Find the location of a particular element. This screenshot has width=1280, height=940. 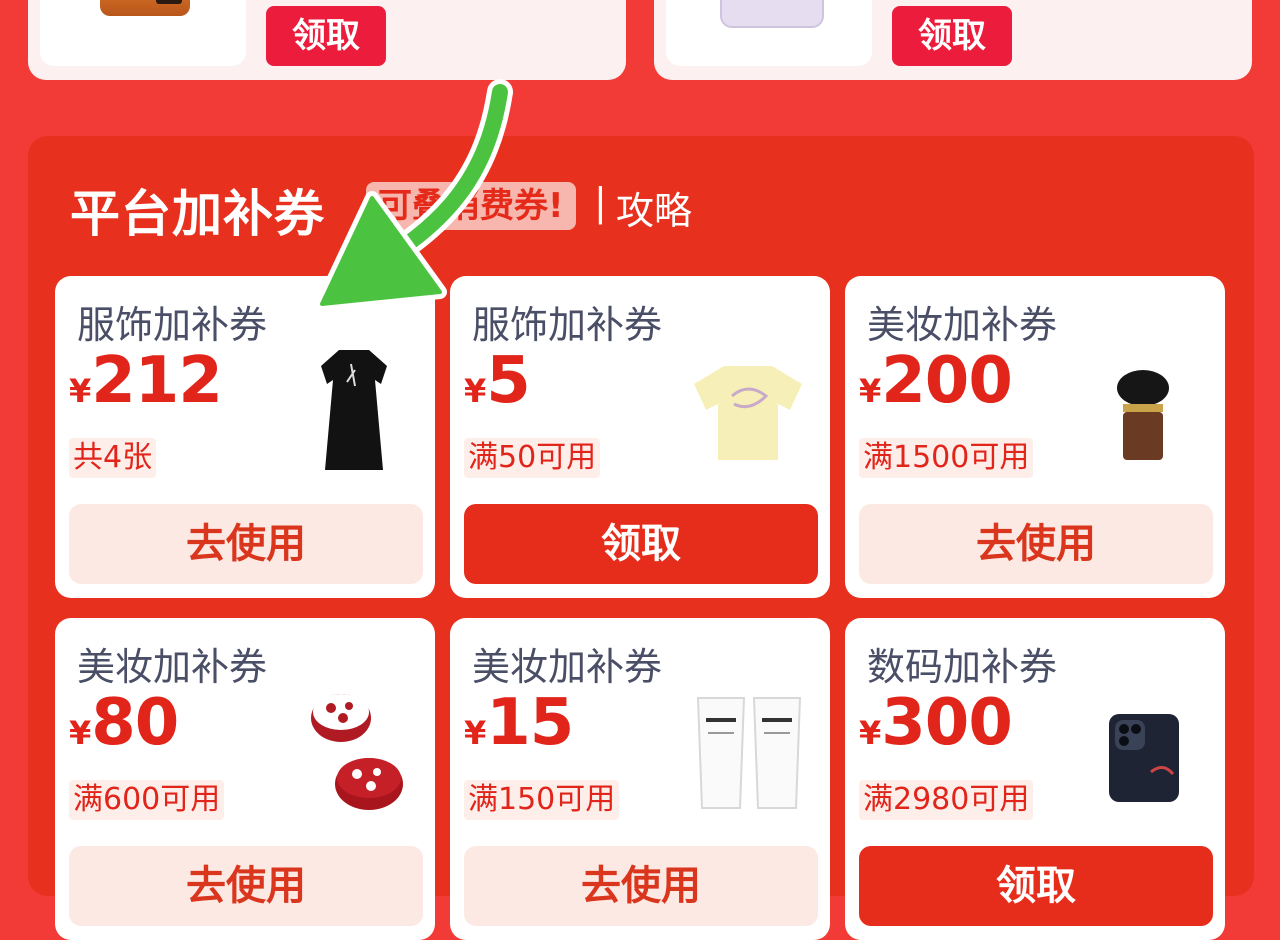

coupon-condition: 满600可用 is located at coordinates (147, 800).